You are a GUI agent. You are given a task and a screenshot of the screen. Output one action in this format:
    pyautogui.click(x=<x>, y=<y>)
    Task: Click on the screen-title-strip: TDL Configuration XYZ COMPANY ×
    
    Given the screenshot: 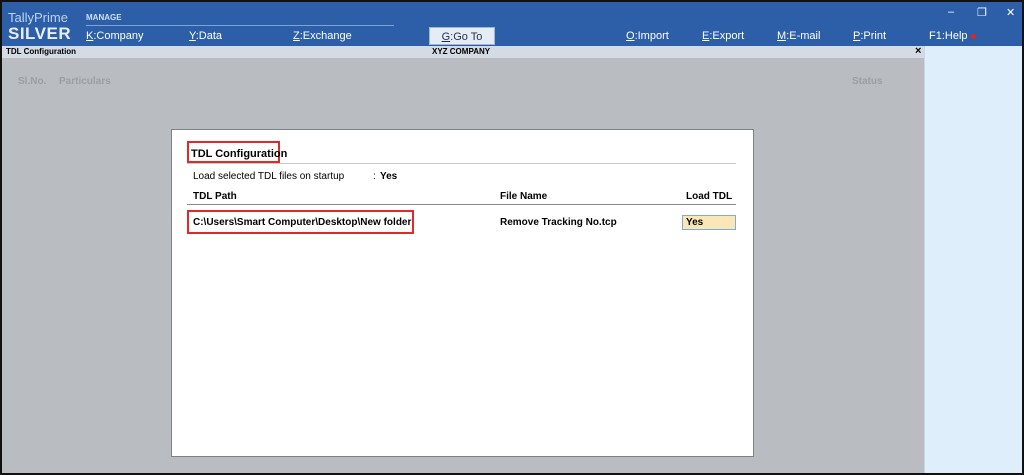 What is the action you would take?
    pyautogui.click(x=463, y=51)
    